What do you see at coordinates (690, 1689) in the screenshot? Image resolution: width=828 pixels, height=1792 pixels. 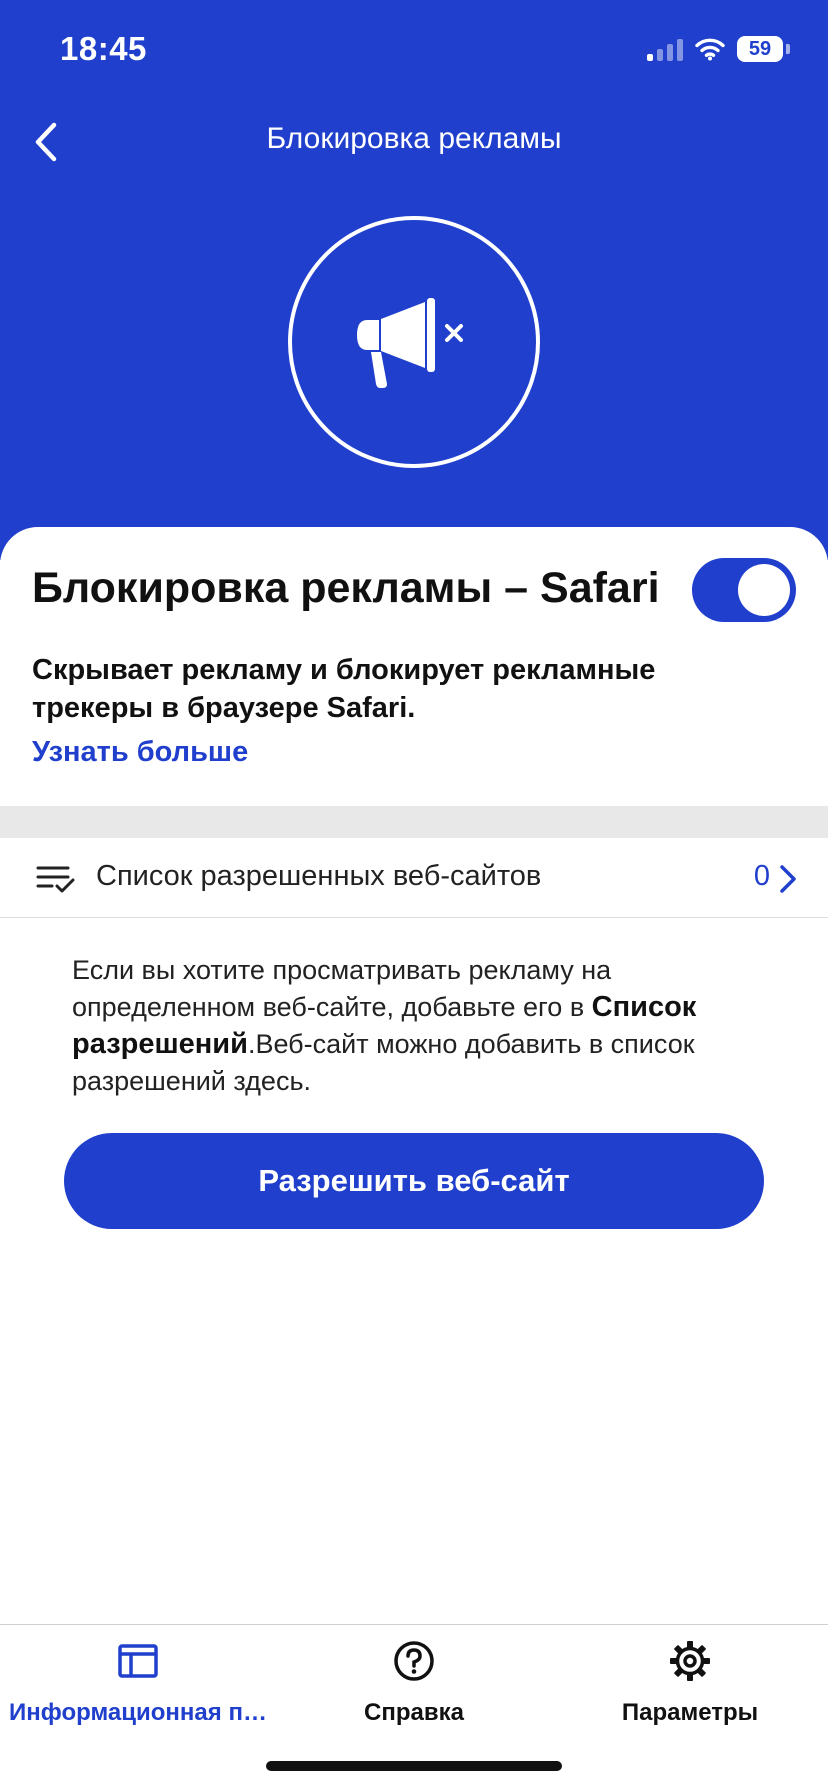 I see `tab-settings: Параметры` at bounding box center [690, 1689].